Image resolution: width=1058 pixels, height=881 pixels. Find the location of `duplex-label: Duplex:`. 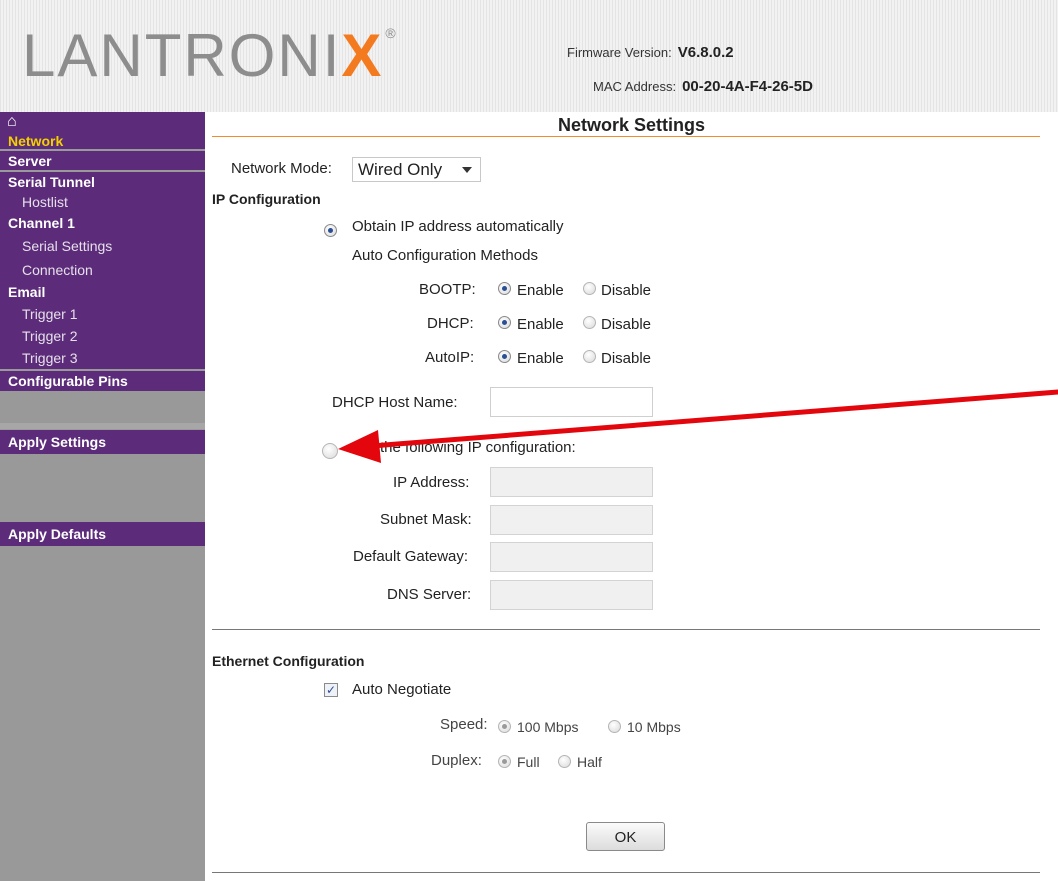

duplex-label: Duplex: is located at coordinates (456, 760).